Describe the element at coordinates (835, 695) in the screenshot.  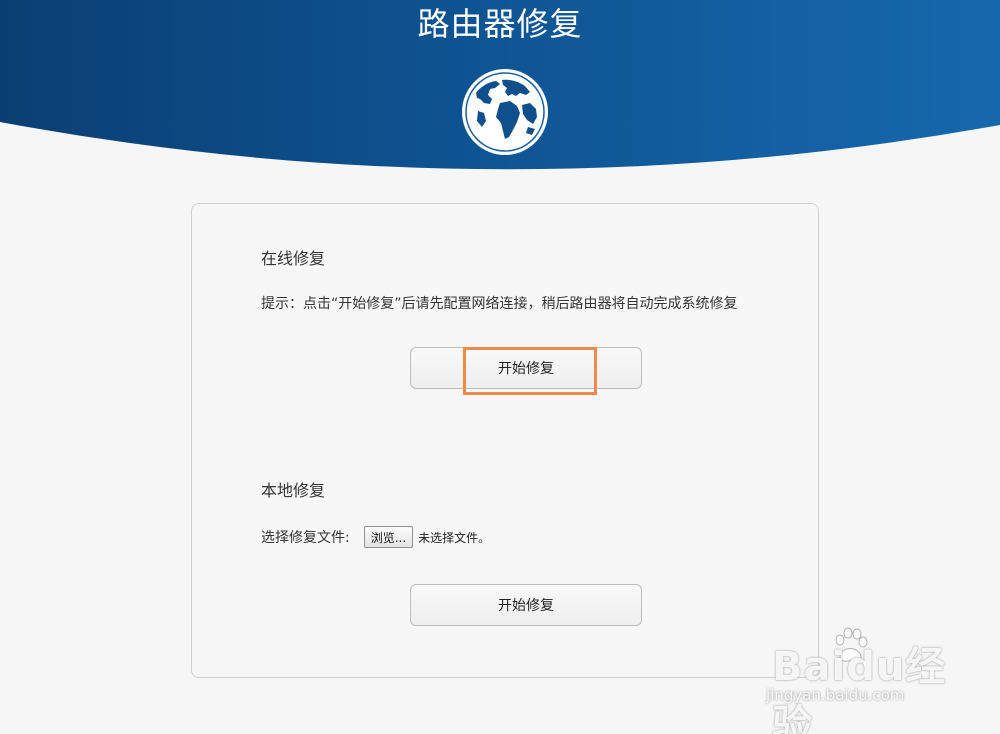
I see `watermark-url: jingyan.baidu.com` at that location.